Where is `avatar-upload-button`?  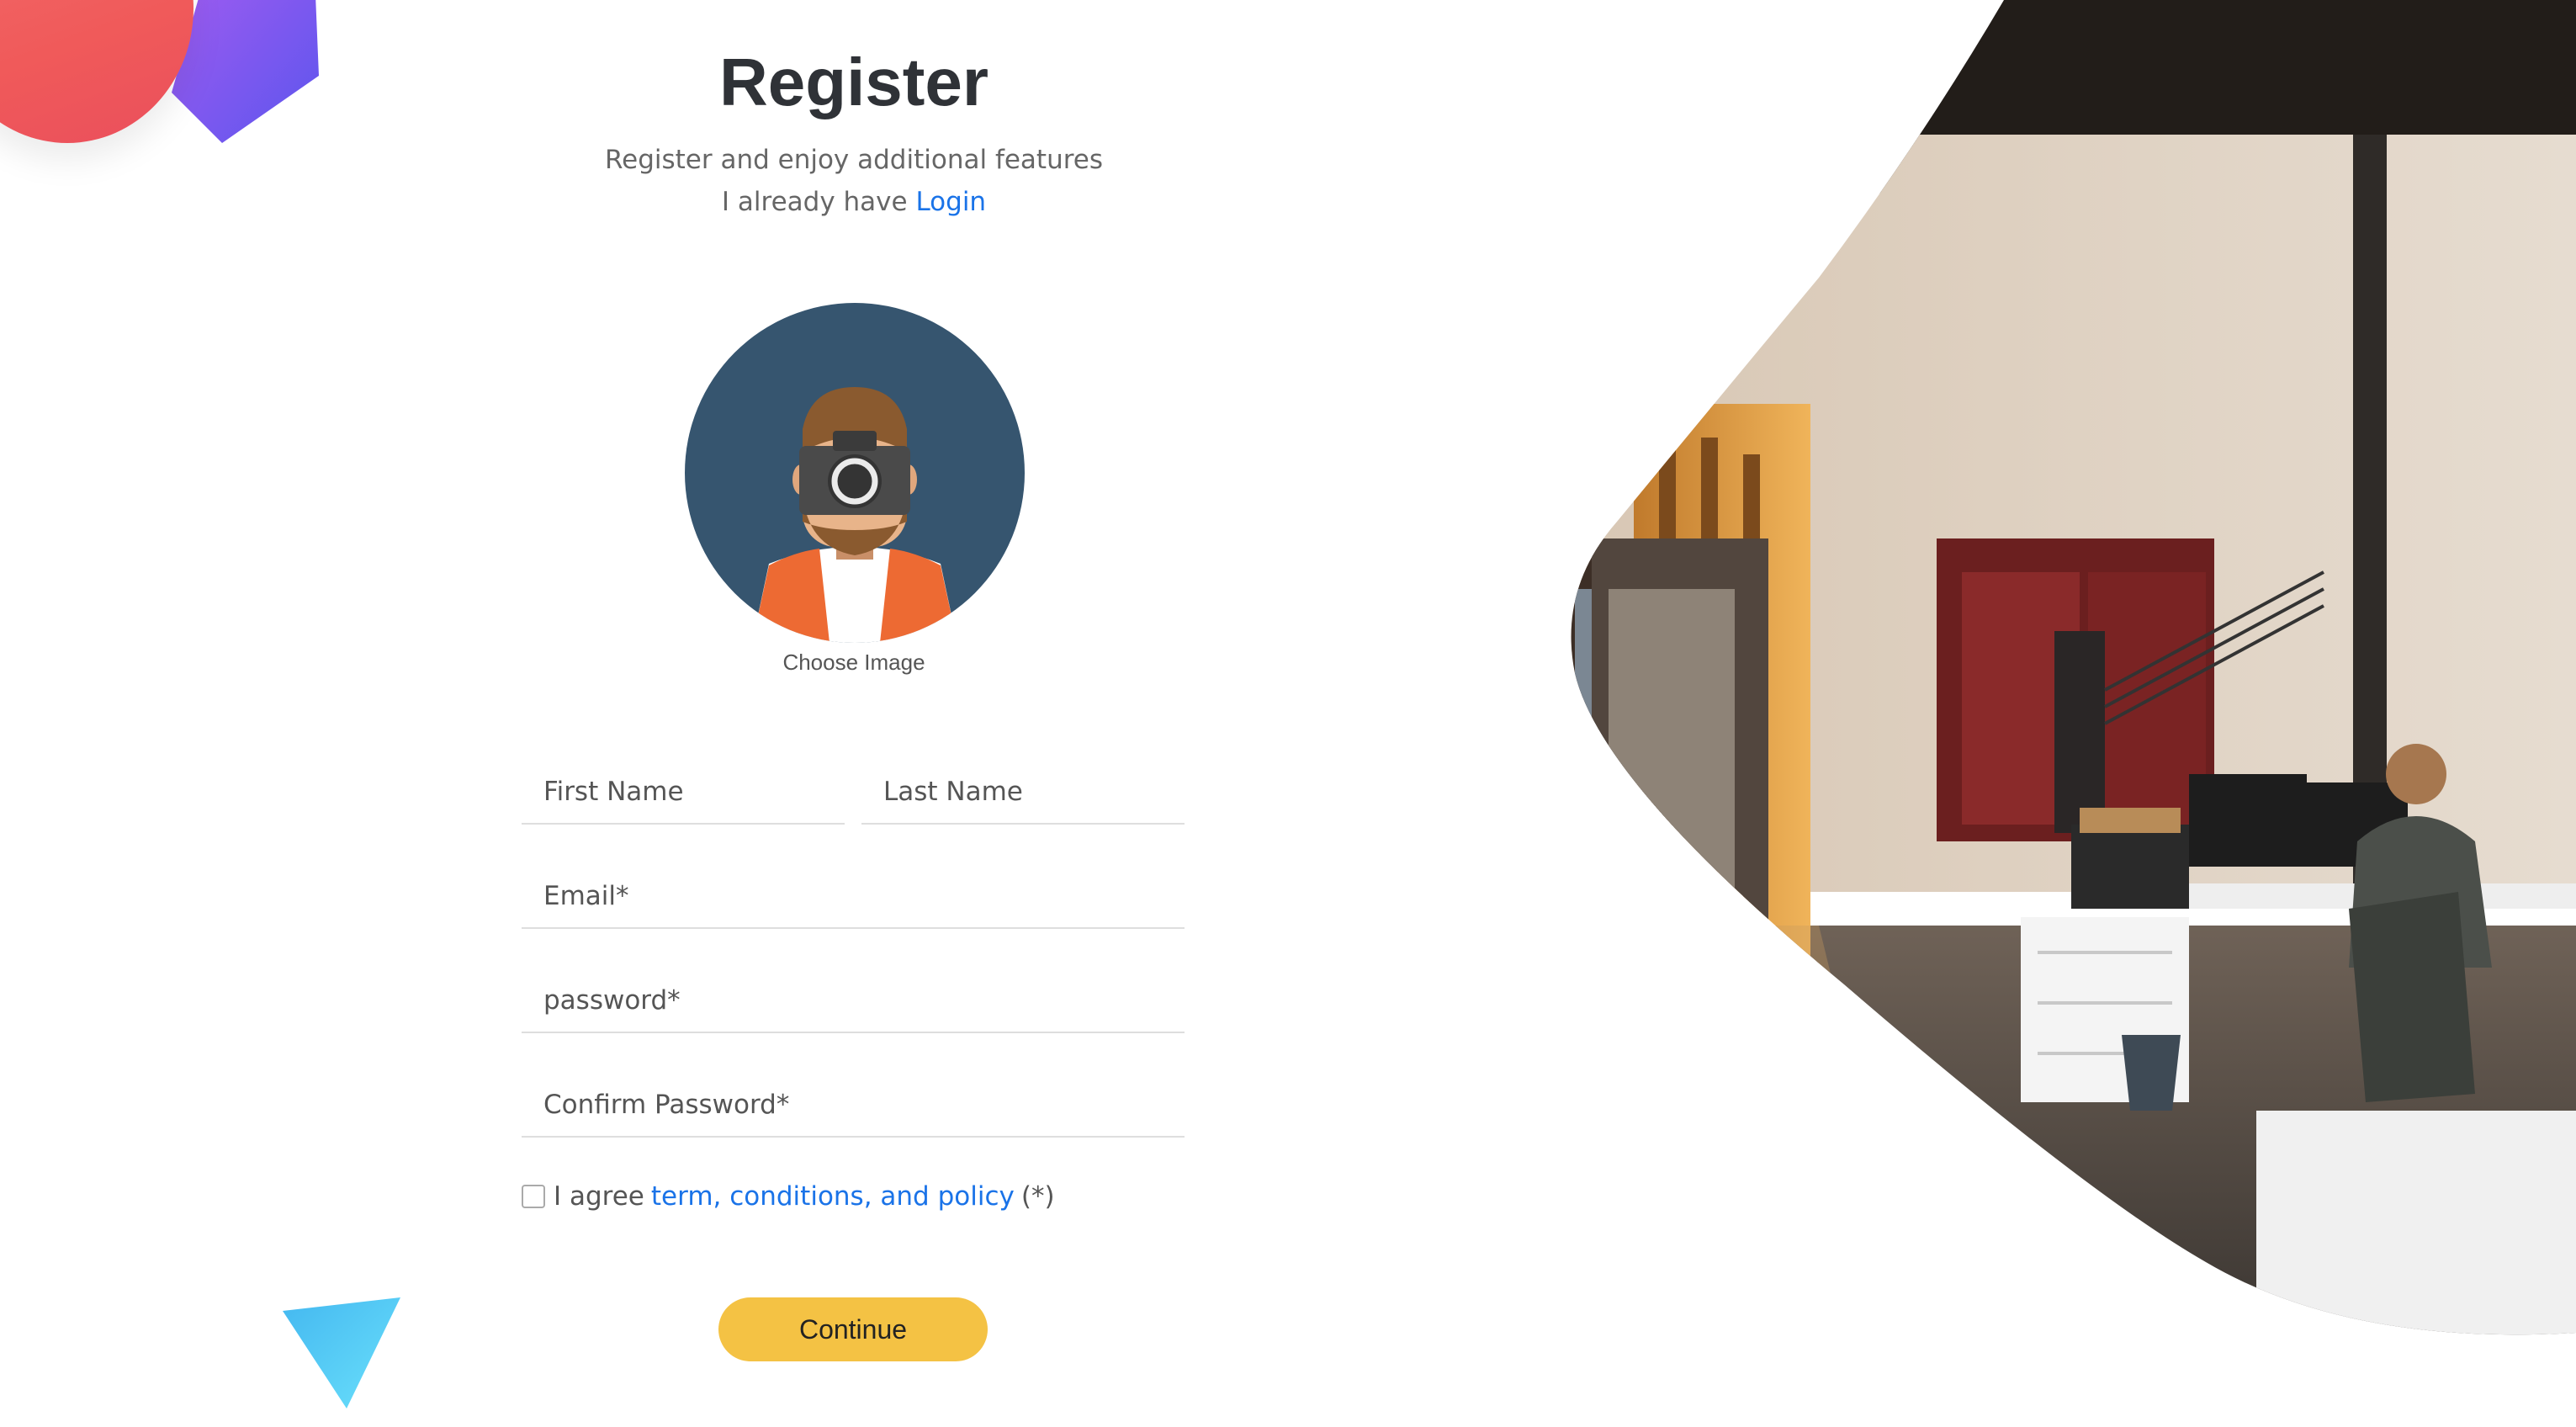 avatar-upload-button is located at coordinates (855, 473).